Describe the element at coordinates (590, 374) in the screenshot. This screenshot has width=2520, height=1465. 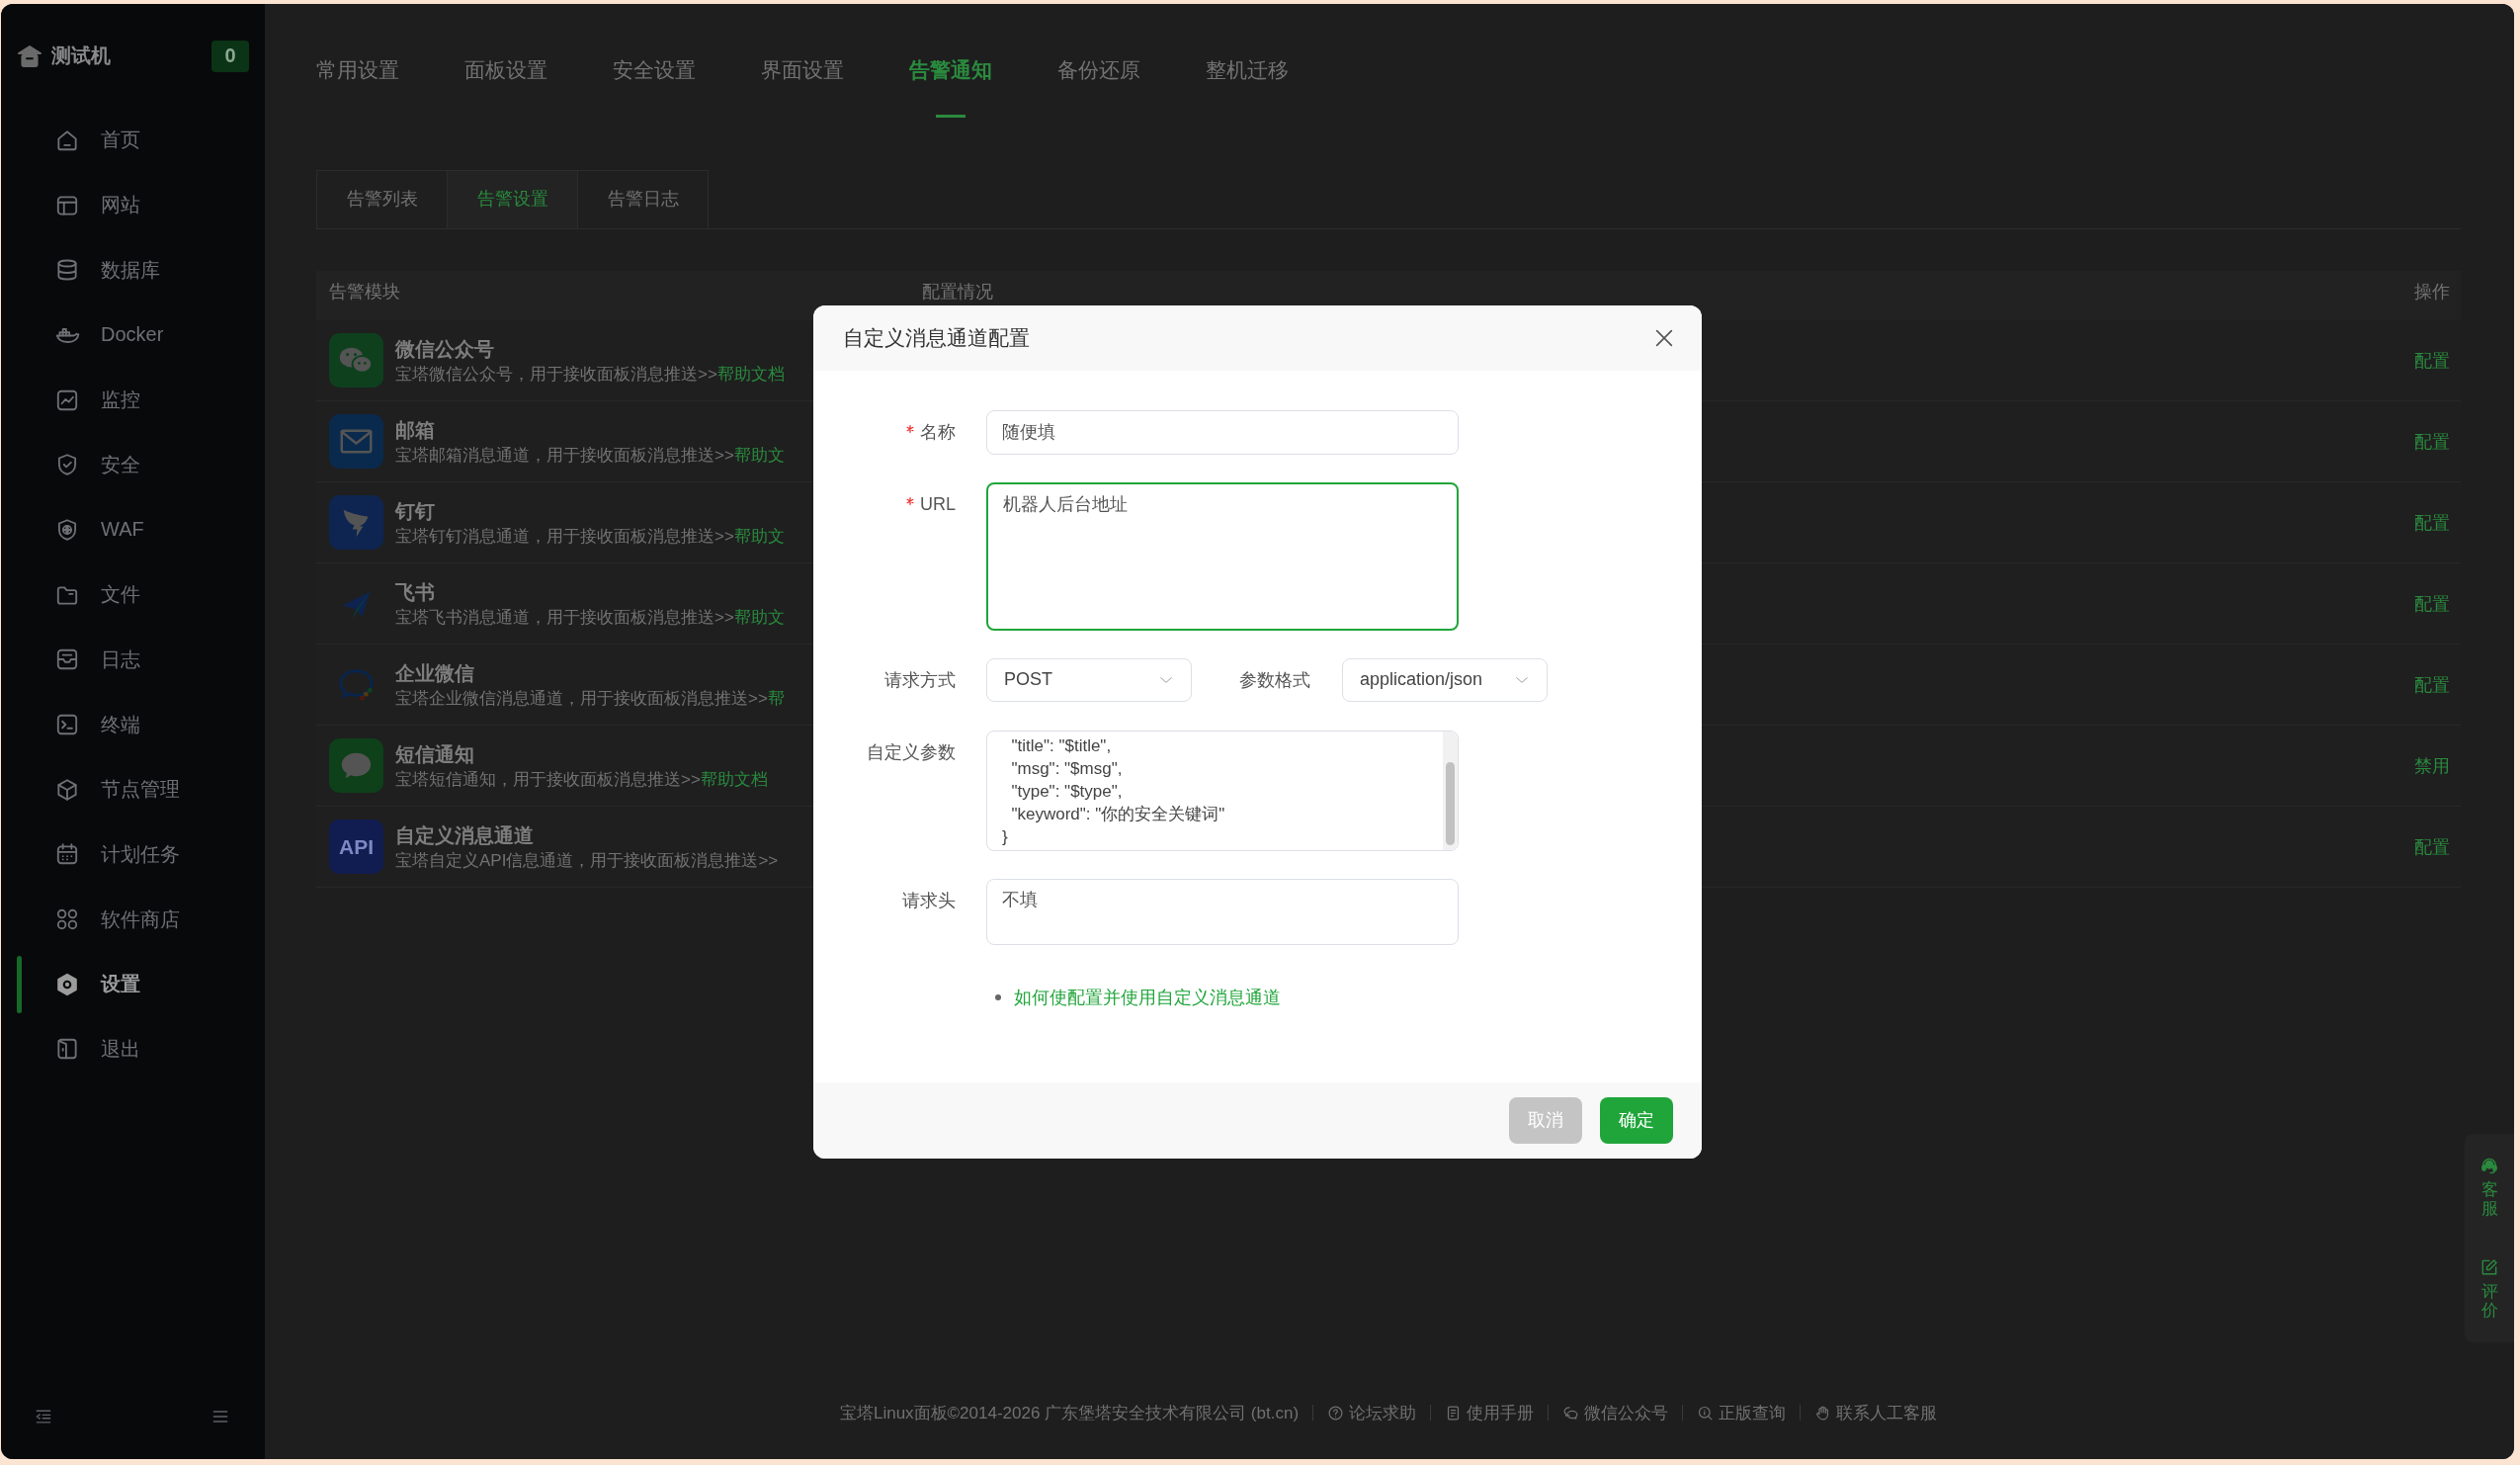
I see `module-description: 宝塔微信公众号，用于接收面板消息推送>>帮助文档` at that location.